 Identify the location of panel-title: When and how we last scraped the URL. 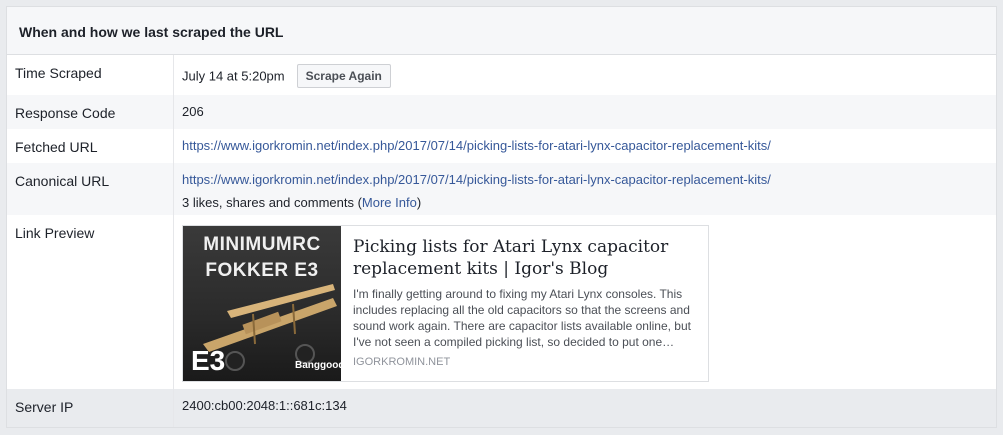
(501, 31).